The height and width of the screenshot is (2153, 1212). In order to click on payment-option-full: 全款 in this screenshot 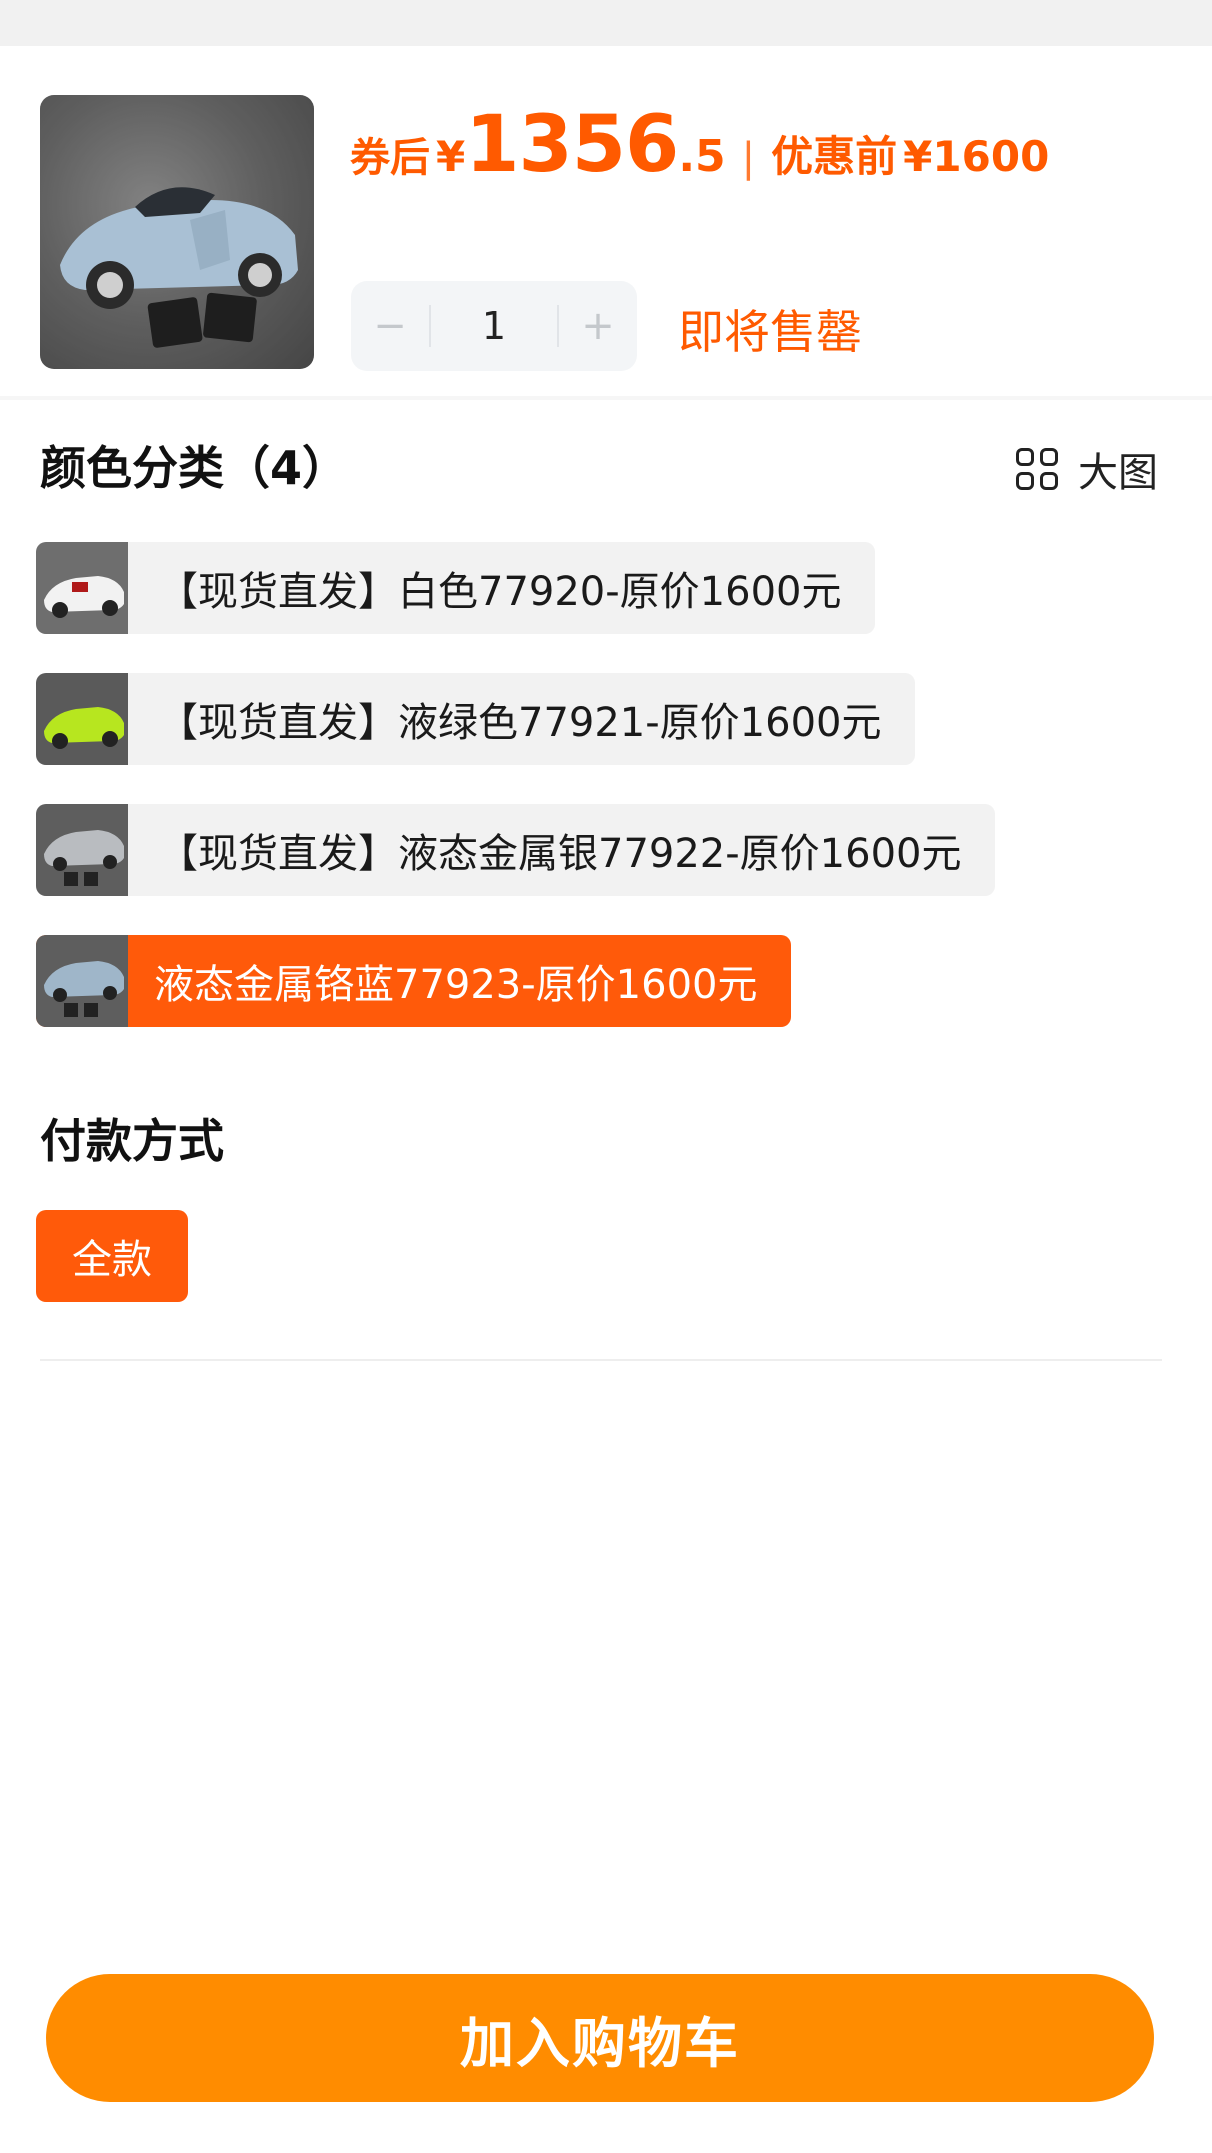, I will do `click(112, 1256)`.